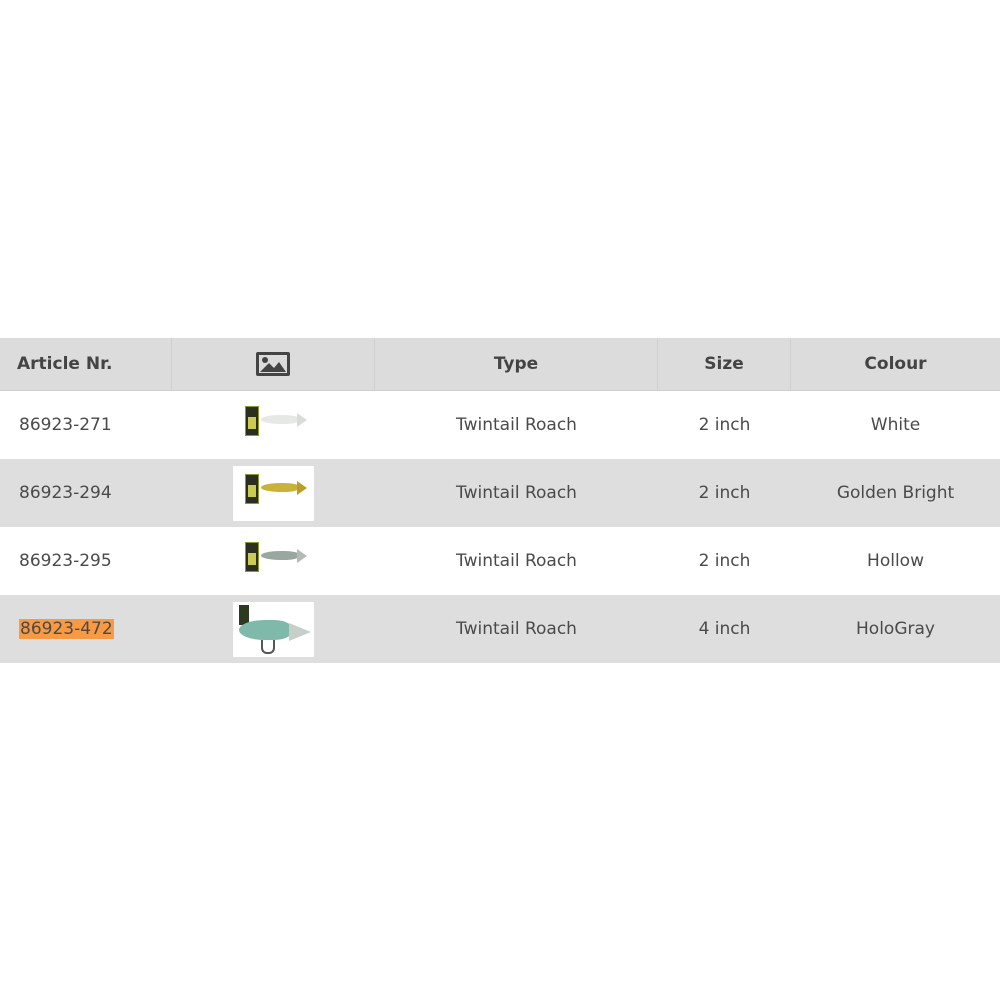 The height and width of the screenshot is (1000, 1000). What do you see at coordinates (895, 364) in the screenshot?
I see `header-colour: Colour` at bounding box center [895, 364].